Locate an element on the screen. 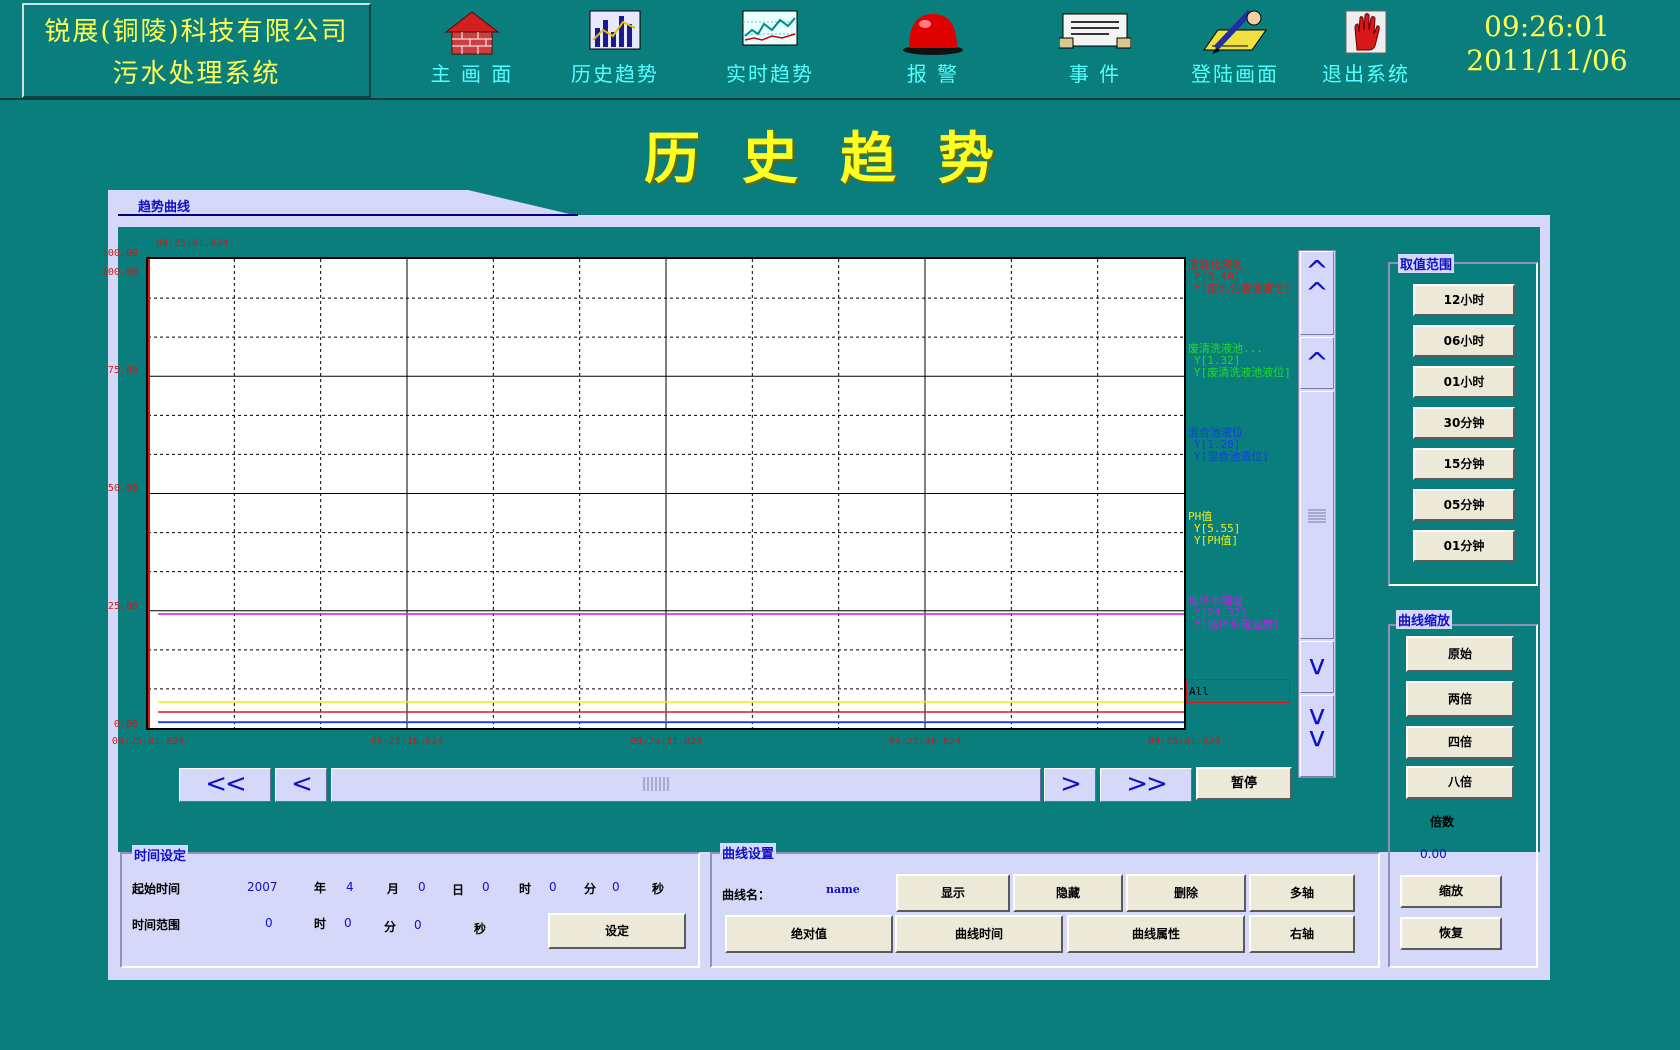 This screenshot has height=1050, width=1680. start-time-label: 起始时间 is located at coordinates (156, 889).